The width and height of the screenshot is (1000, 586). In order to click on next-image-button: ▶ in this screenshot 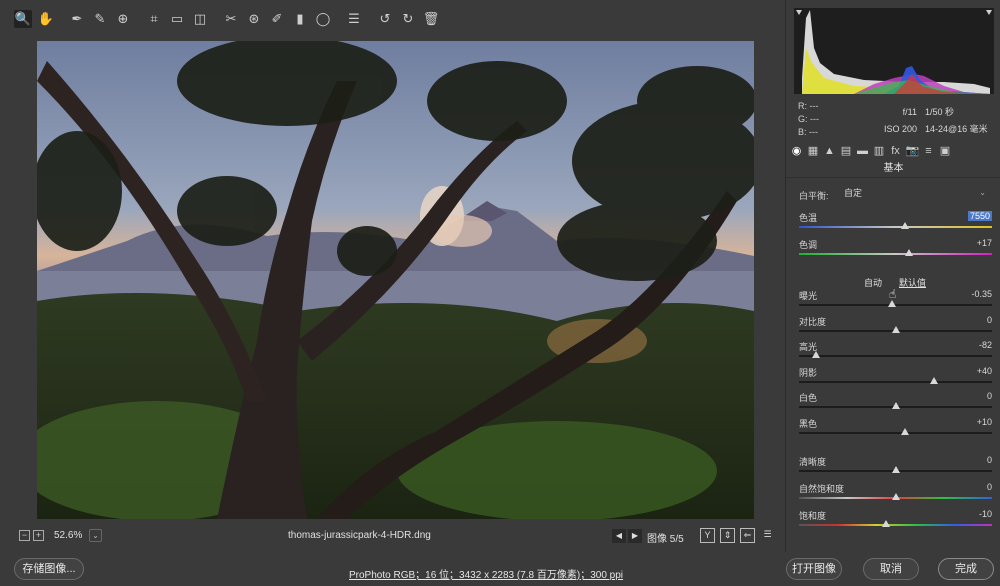, I will do `click(635, 536)`.